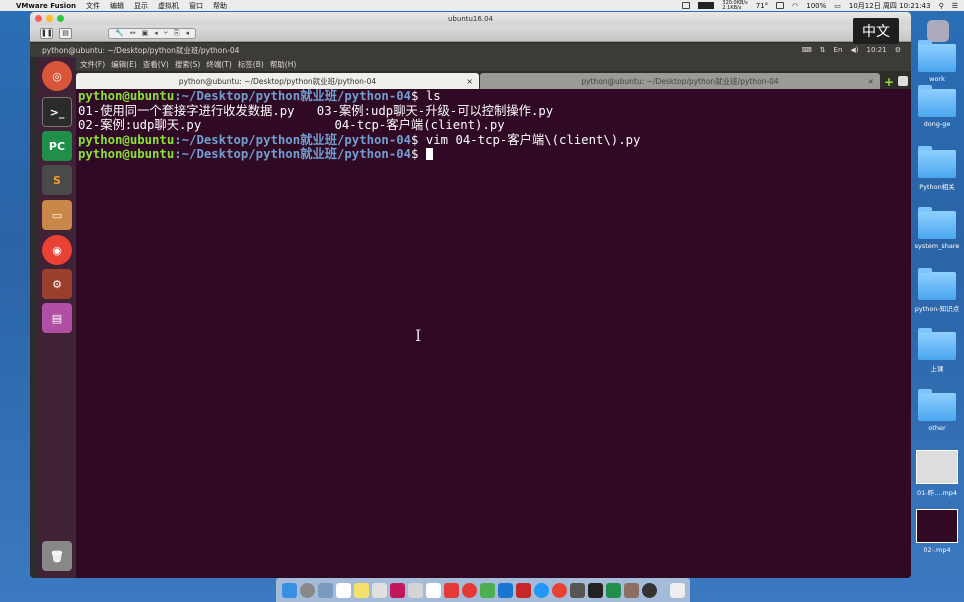 The height and width of the screenshot is (602, 964). I want to click on menu-help: 帮助, so click(220, 6).